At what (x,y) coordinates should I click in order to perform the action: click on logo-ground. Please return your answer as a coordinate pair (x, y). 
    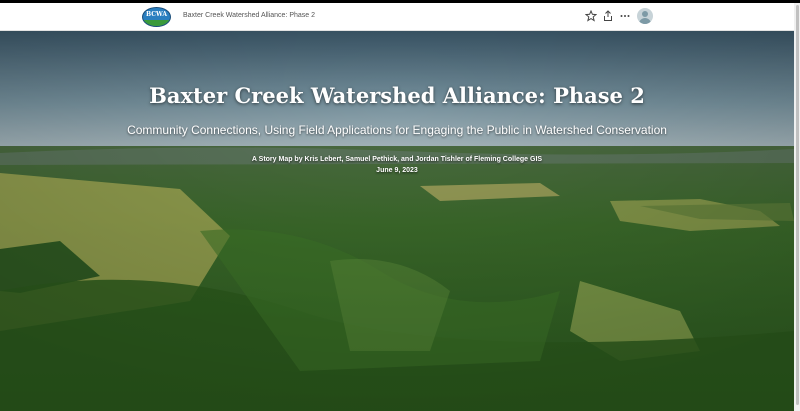
    Looking at the image, I should click on (156, 23).